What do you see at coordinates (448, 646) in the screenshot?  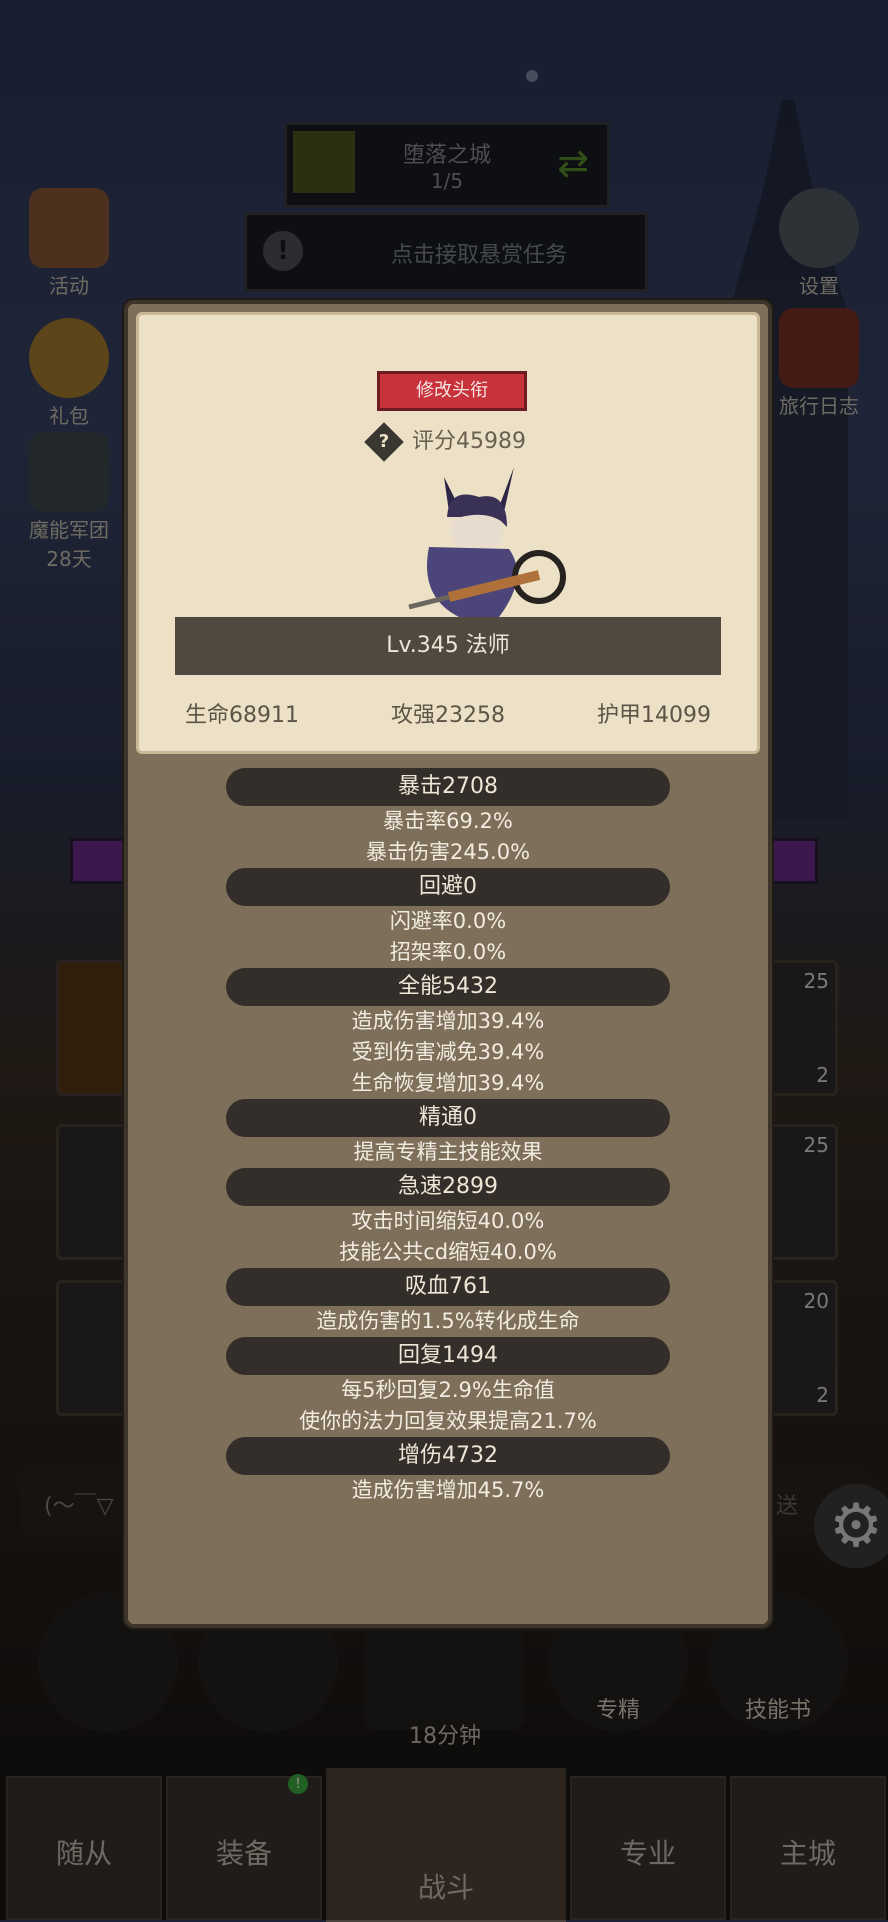 I see `level-class-bar: Lv.345 法师` at bounding box center [448, 646].